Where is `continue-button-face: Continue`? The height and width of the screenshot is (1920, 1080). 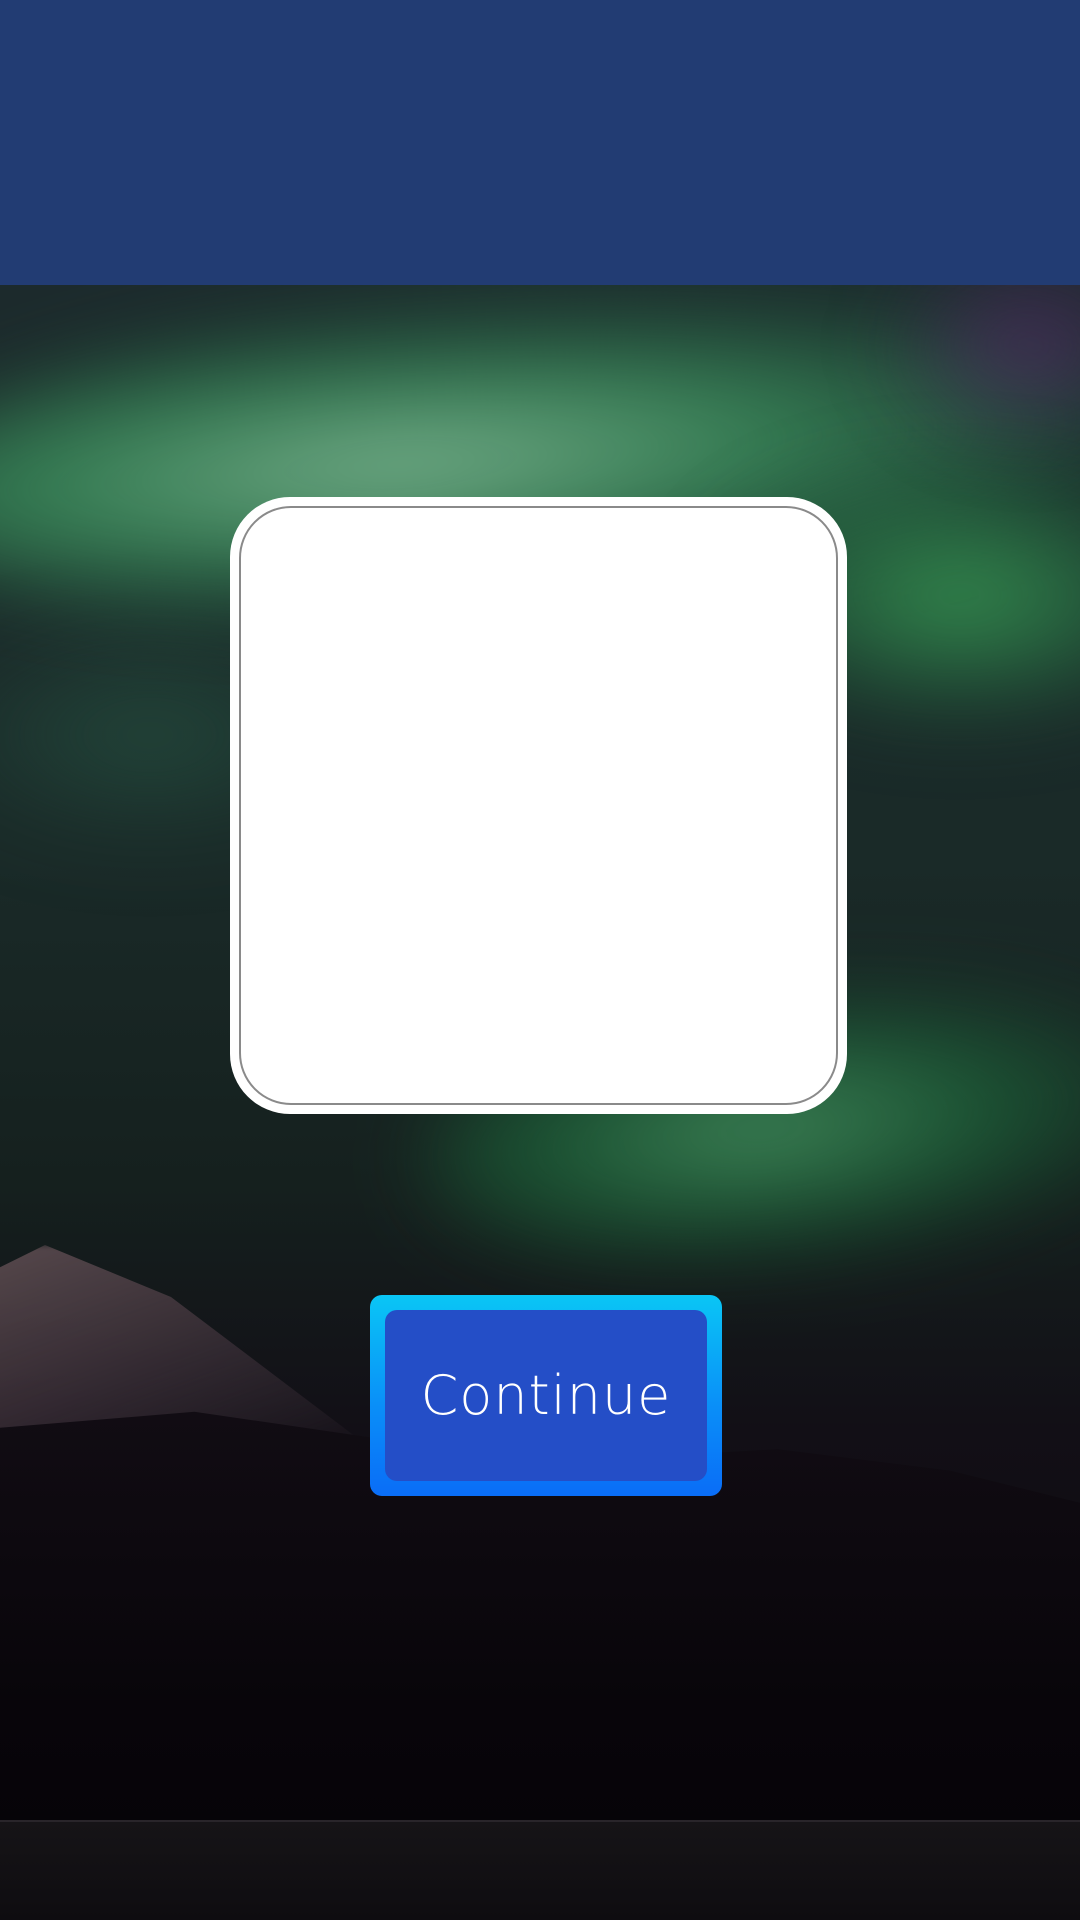 continue-button-face: Continue is located at coordinates (546, 1395).